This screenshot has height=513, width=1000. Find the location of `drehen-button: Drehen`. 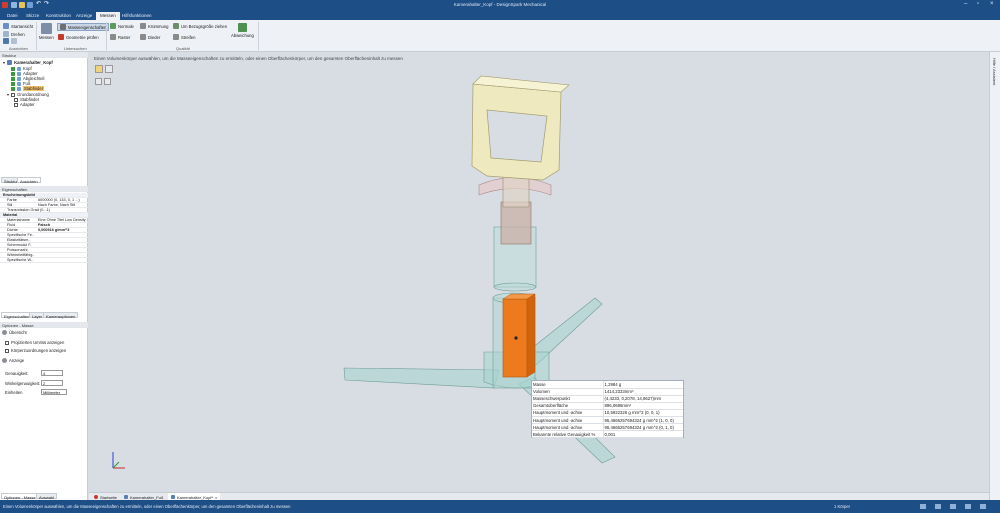

drehen-button: Drehen is located at coordinates (14, 34).